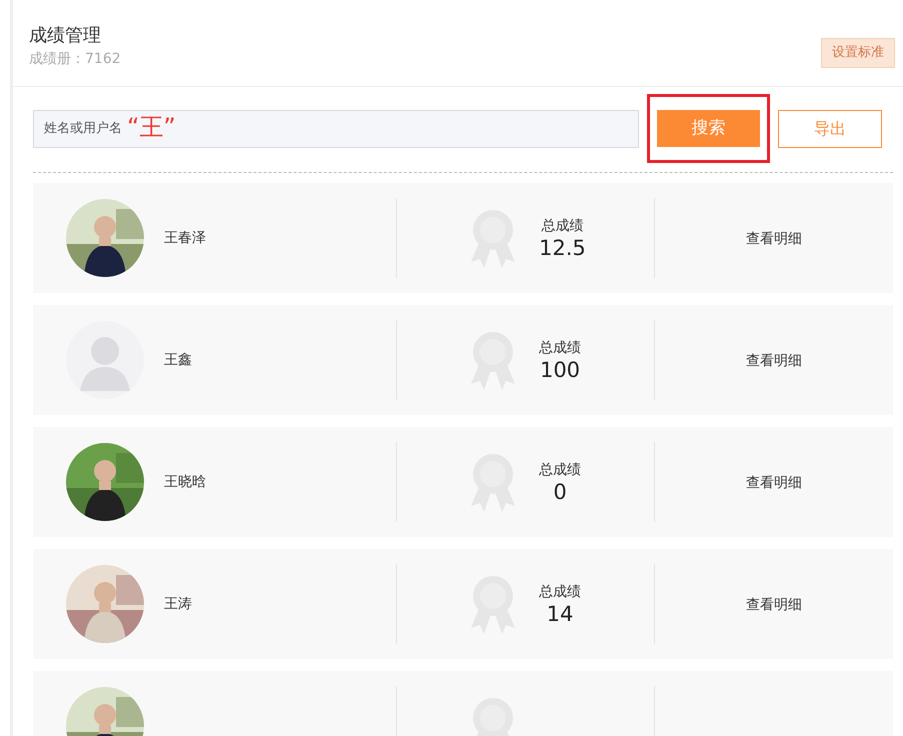 The image size is (903, 736). I want to click on gradebook-count: 成绩册：7162, so click(75, 59).